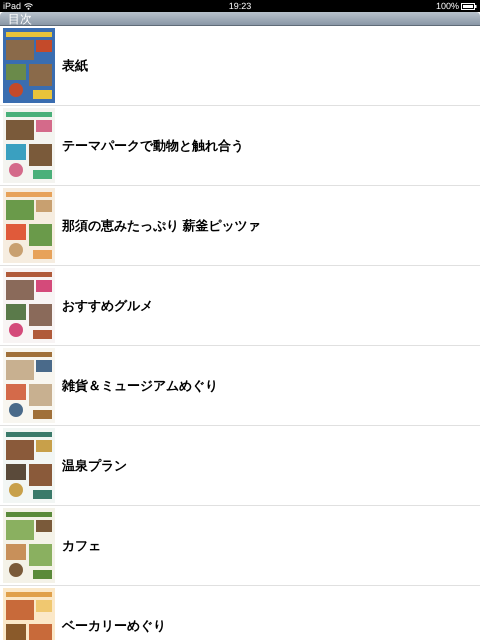 Image resolution: width=480 pixels, height=640 pixels. I want to click on table-row: 雑貨＆ミュージアムめぐり, so click(240, 386).